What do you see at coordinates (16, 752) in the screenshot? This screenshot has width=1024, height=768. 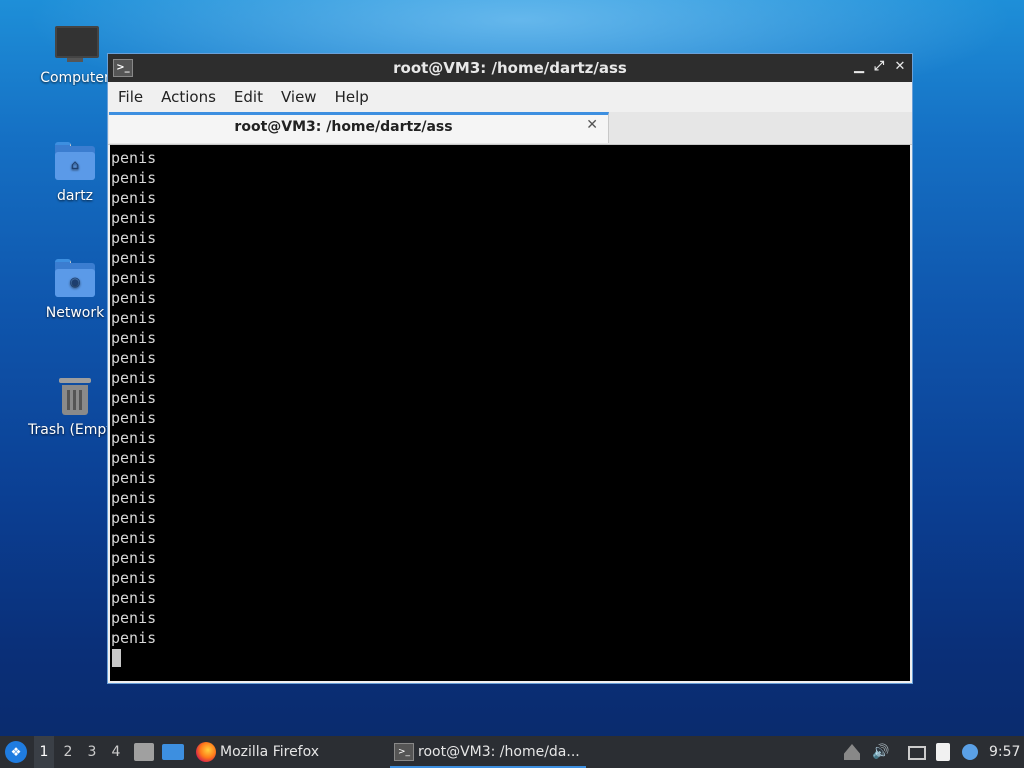 I see `start-menu-icon: ❖` at bounding box center [16, 752].